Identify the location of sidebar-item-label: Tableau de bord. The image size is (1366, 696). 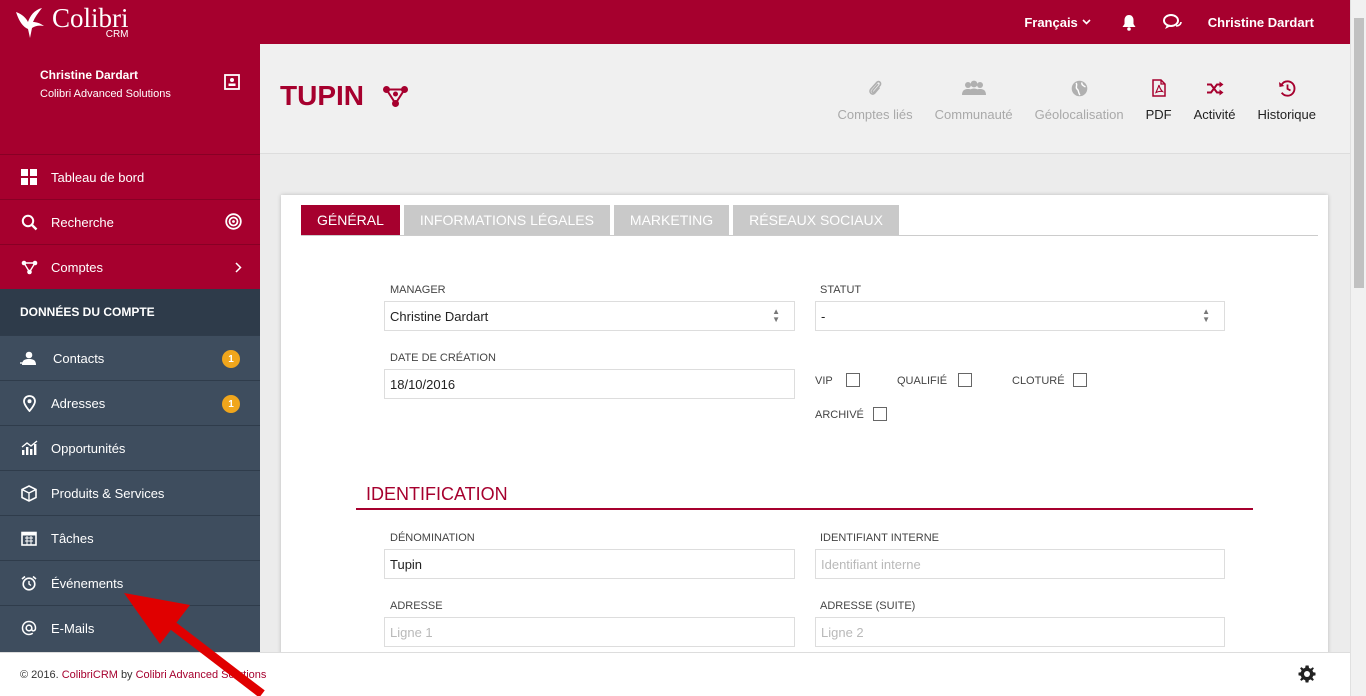
(98, 177).